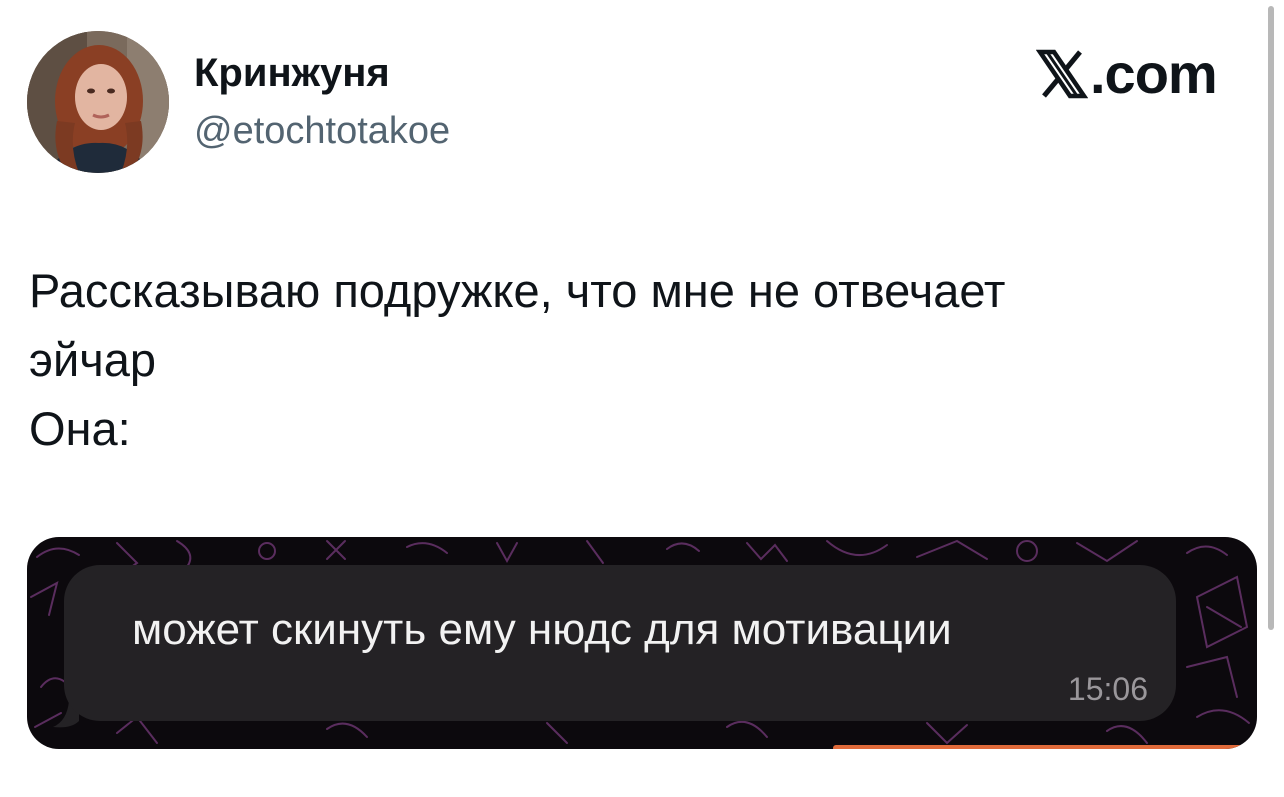 This screenshot has width=1284, height=797. Describe the element at coordinates (542, 629) in the screenshot. I see `message-text: может скинуть ему нюдс для мотивации` at that location.